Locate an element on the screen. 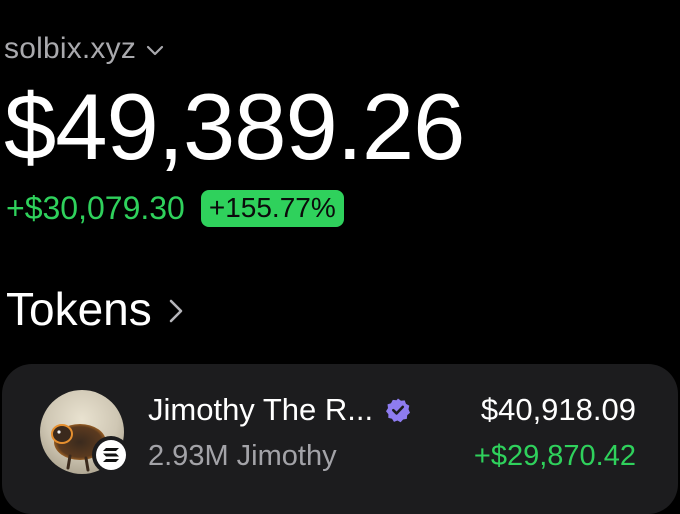 The image size is (680, 514). token-change: +$29,870.42 is located at coordinates (554, 456).